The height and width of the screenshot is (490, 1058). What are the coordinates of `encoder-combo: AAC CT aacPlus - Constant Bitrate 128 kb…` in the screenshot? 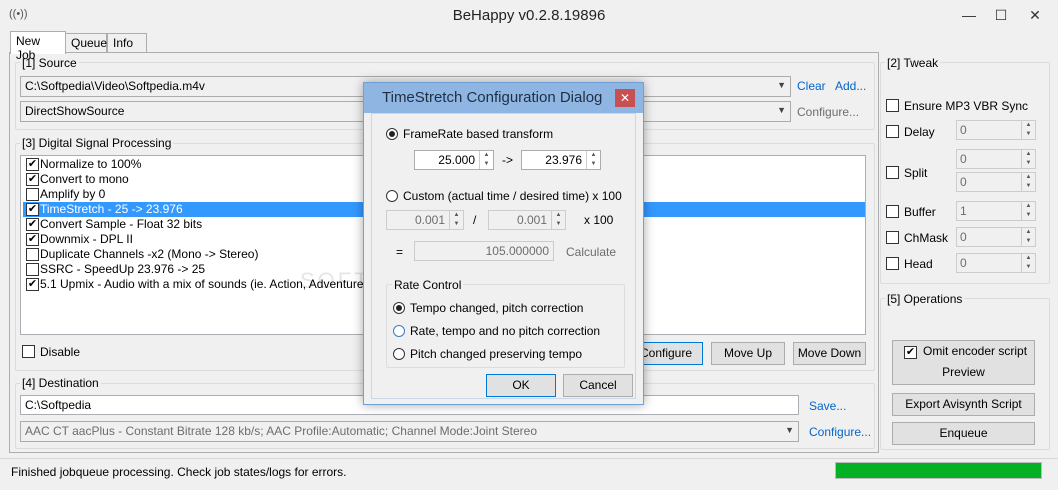 It's located at (409, 431).